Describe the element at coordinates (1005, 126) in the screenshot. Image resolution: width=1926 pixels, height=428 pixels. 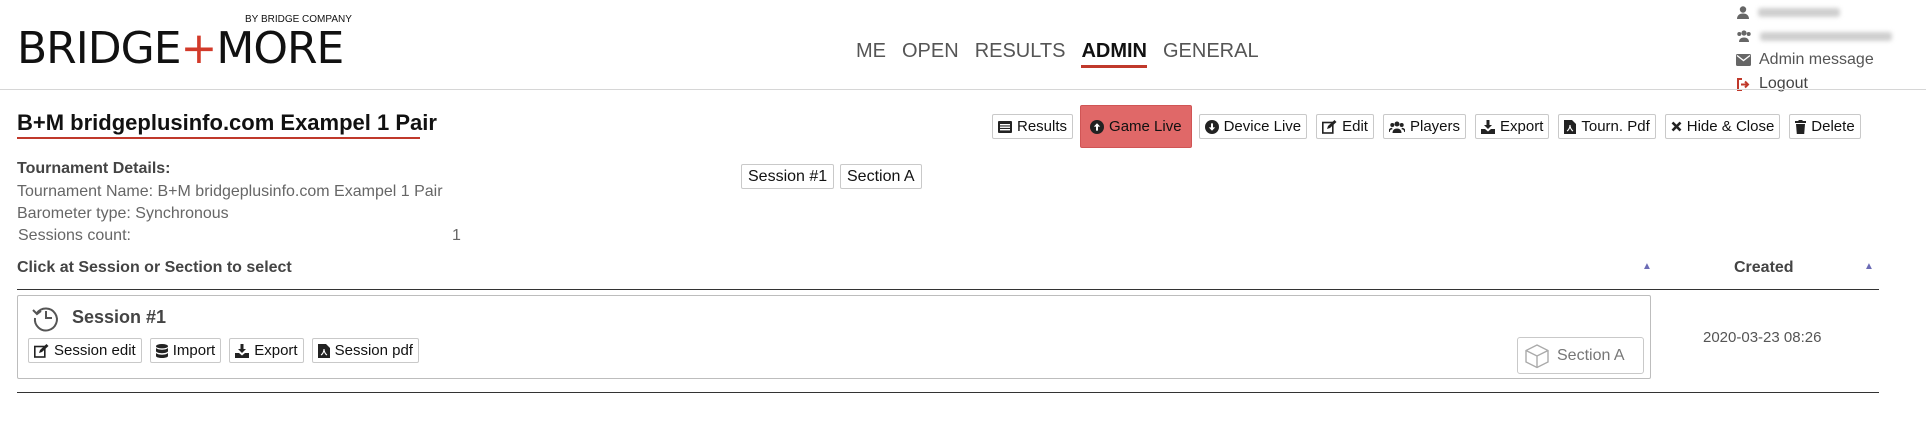
I see `list-icon` at that location.